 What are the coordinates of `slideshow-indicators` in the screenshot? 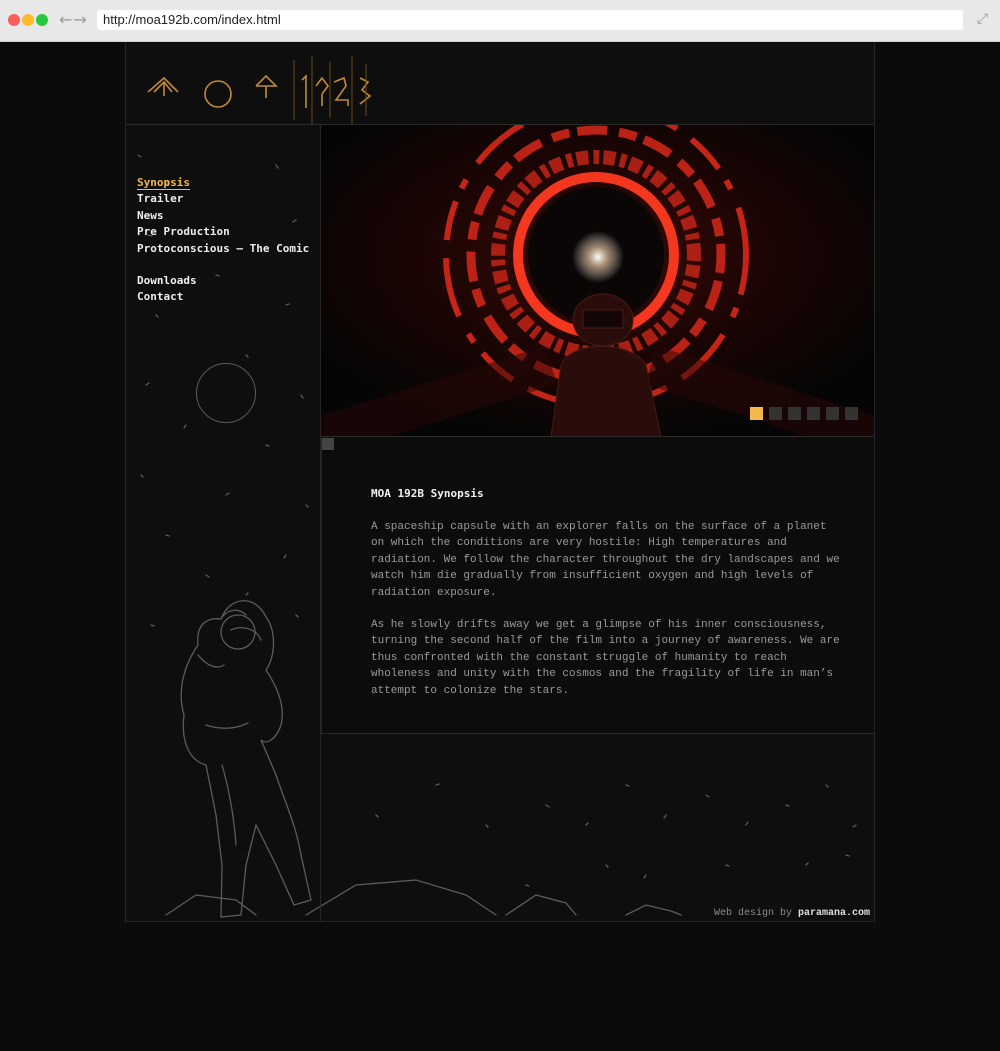 It's located at (804, 413).